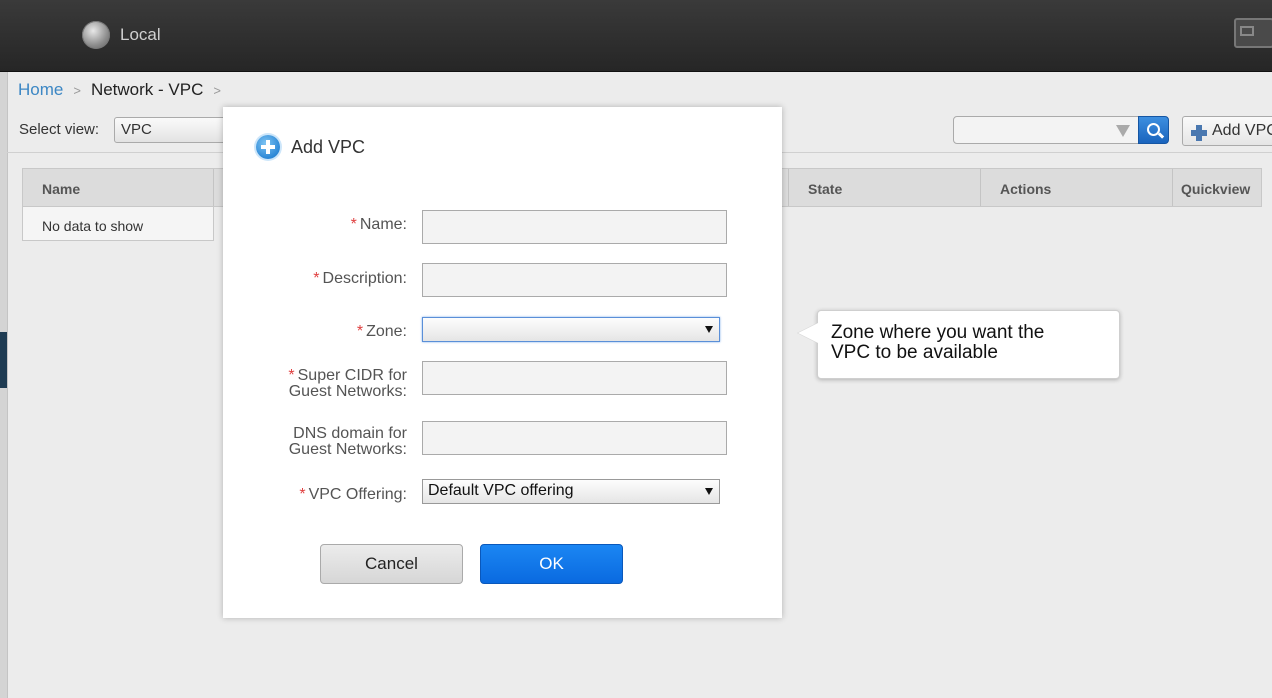 The image size is (1272, 698). Describe the element at coordinates (140, 34) in the screenshot. I see `zone-label: Local` at that location.